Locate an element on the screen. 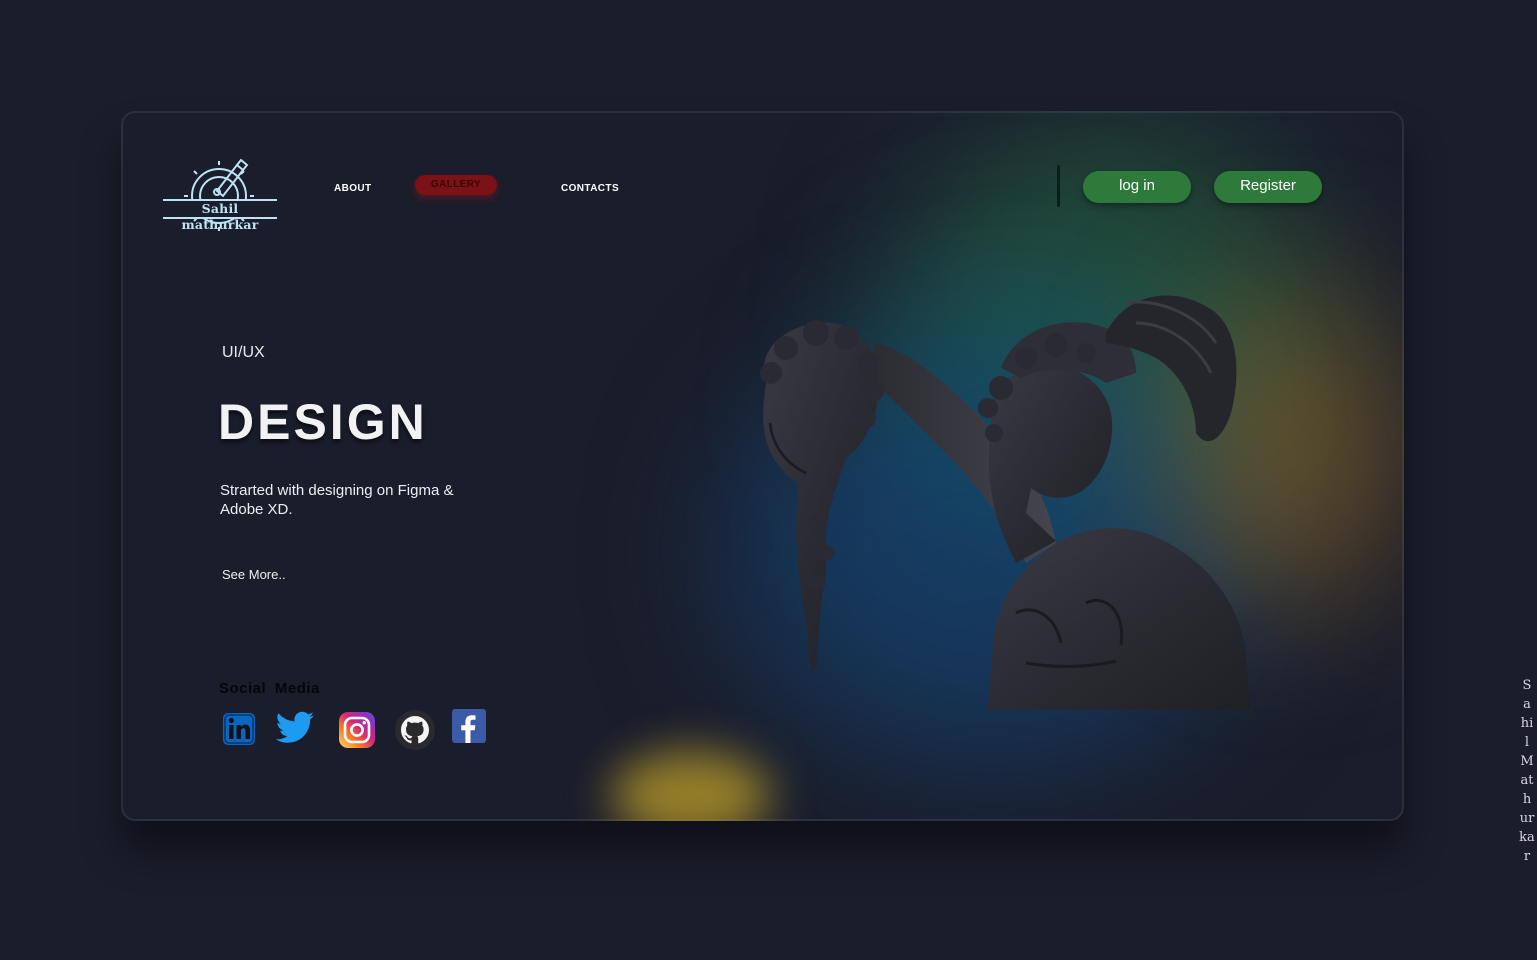 The width and height of the screenshot is (1537, 960). perseus-statue-image is located at coordinates (1005, 502).